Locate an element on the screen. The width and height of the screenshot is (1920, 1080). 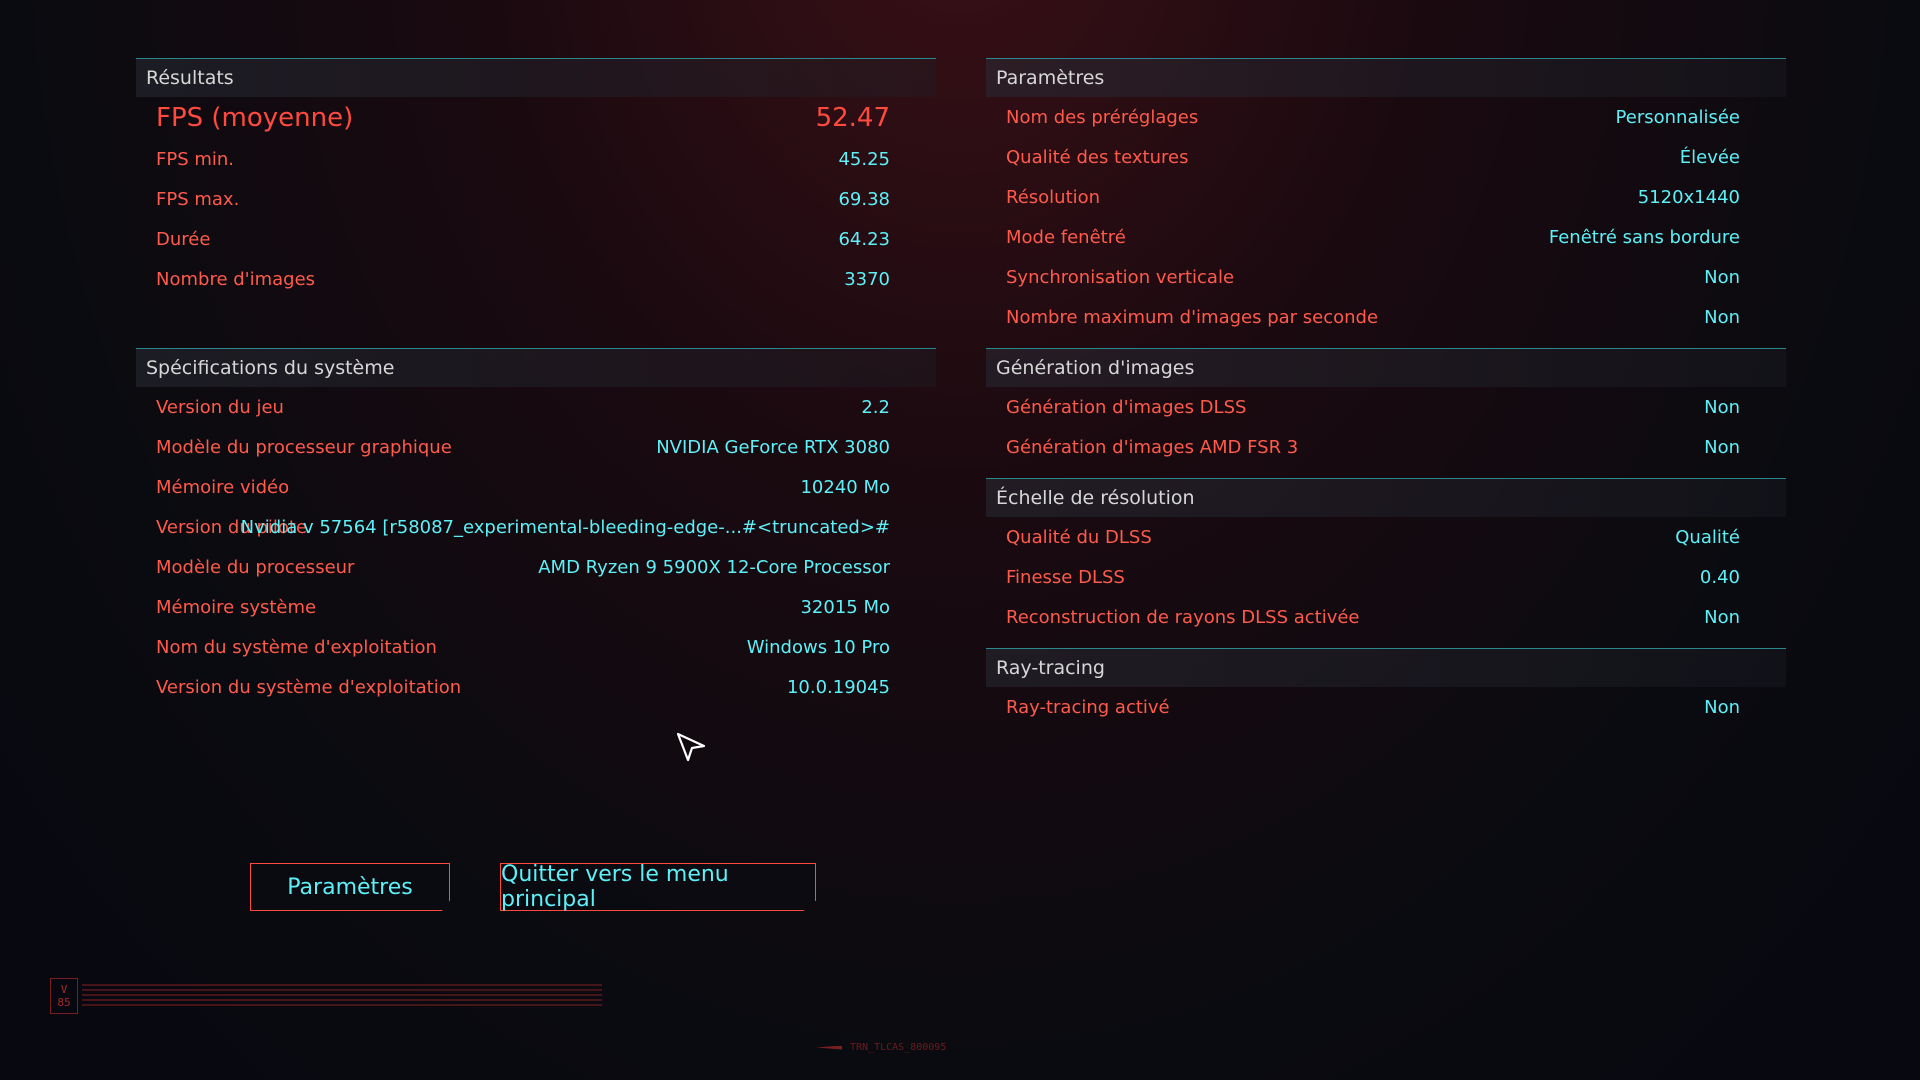
row-label: Qualité des textures is located at coordinates (1097, 157).